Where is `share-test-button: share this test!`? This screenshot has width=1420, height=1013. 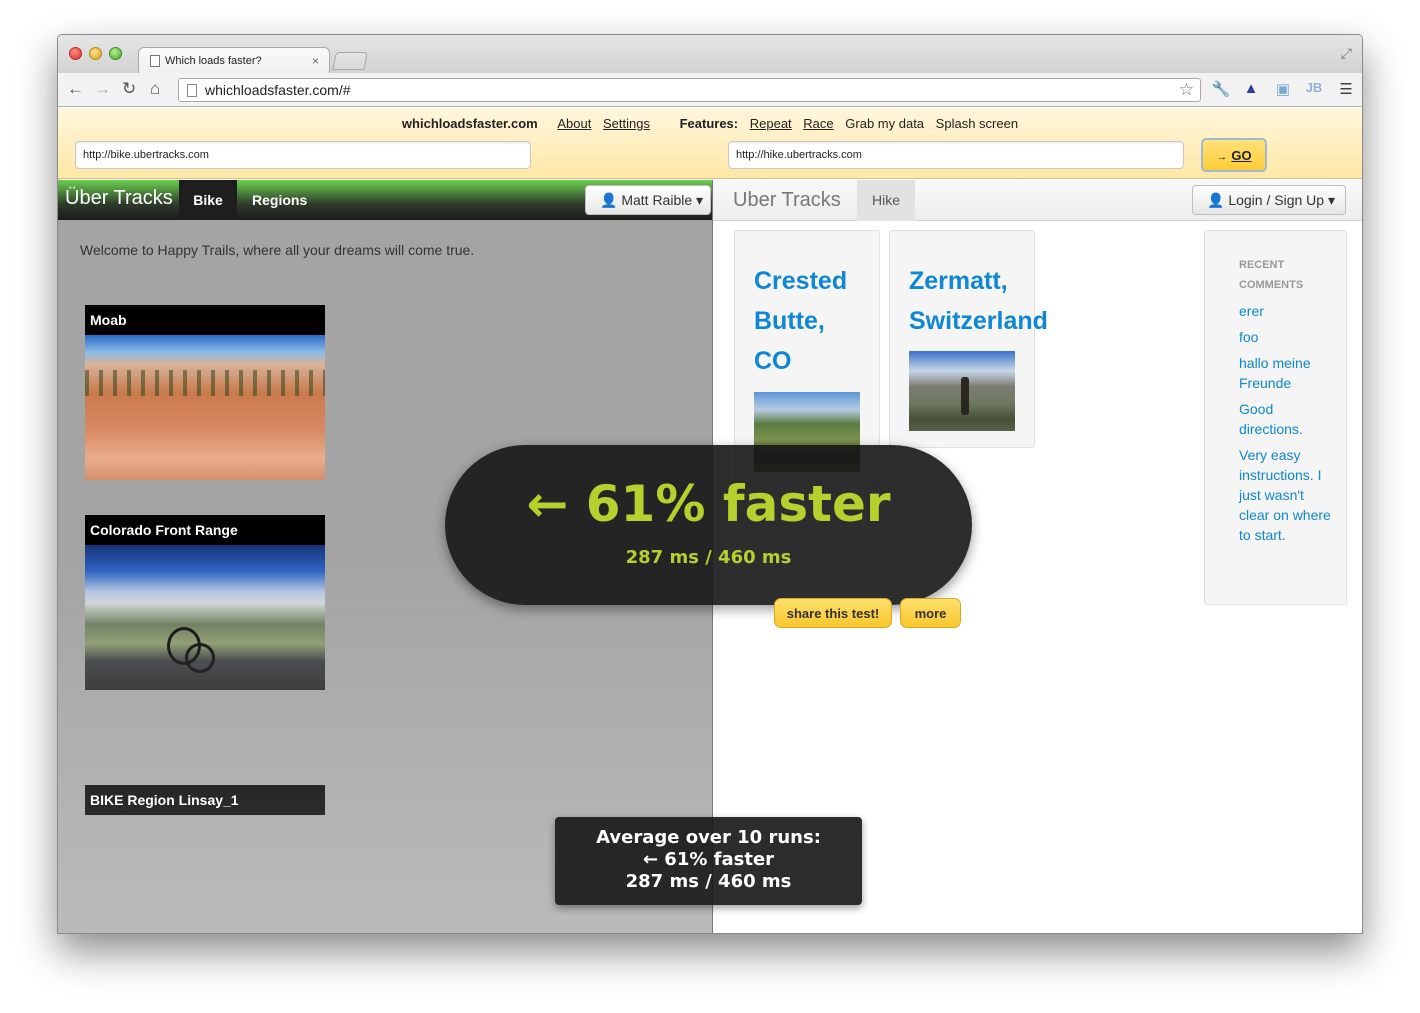
share-test-button: share this test! is located at coordinates (833, 613).